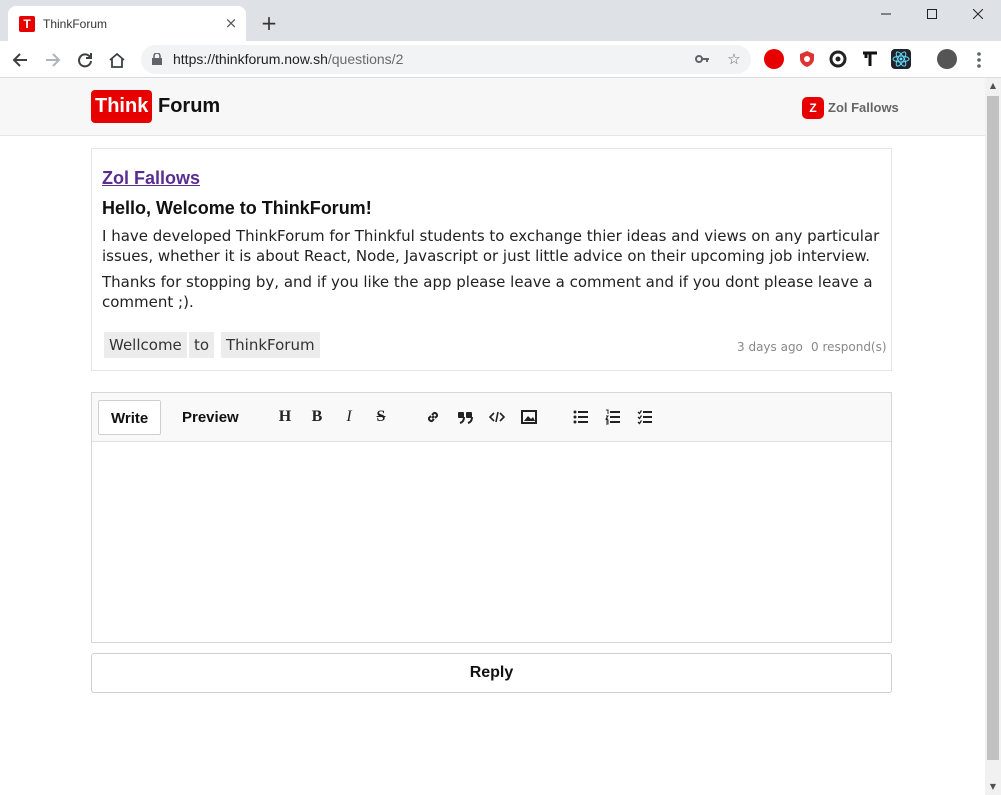 The width and height of the screenshot is (1001, 795). I want to click on extension-ring-icon, so click(838, 59).